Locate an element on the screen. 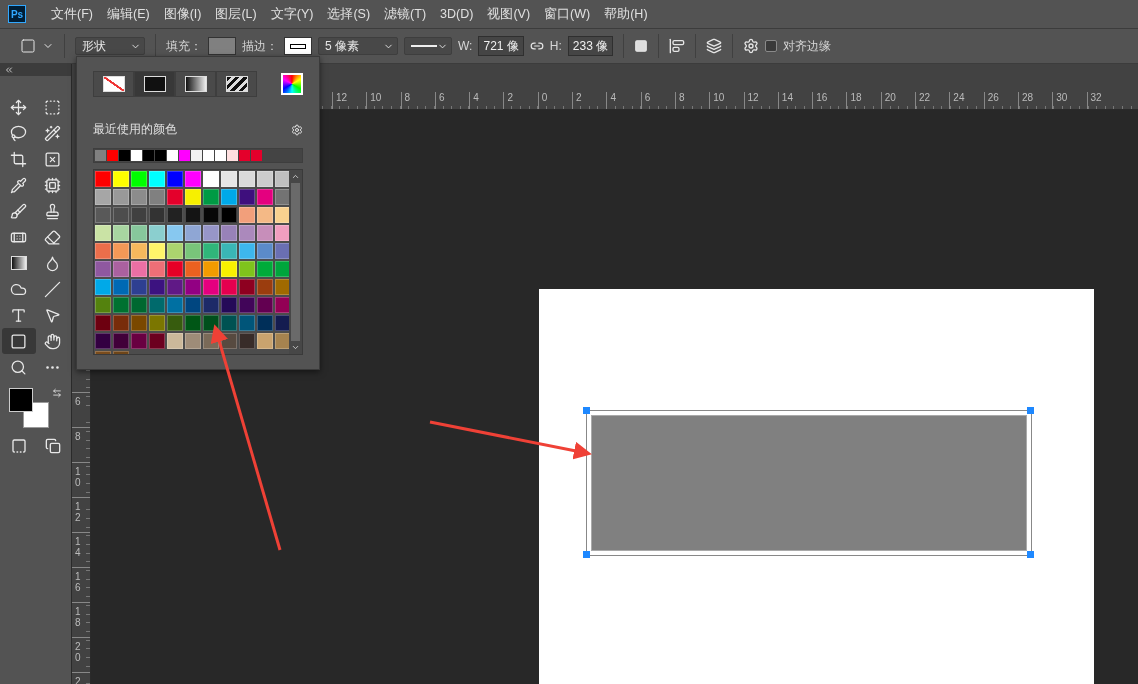 The height and width of the screenshot is (684, 1138). menu-item: 编辑(E) is located at coordinates (128, 14).